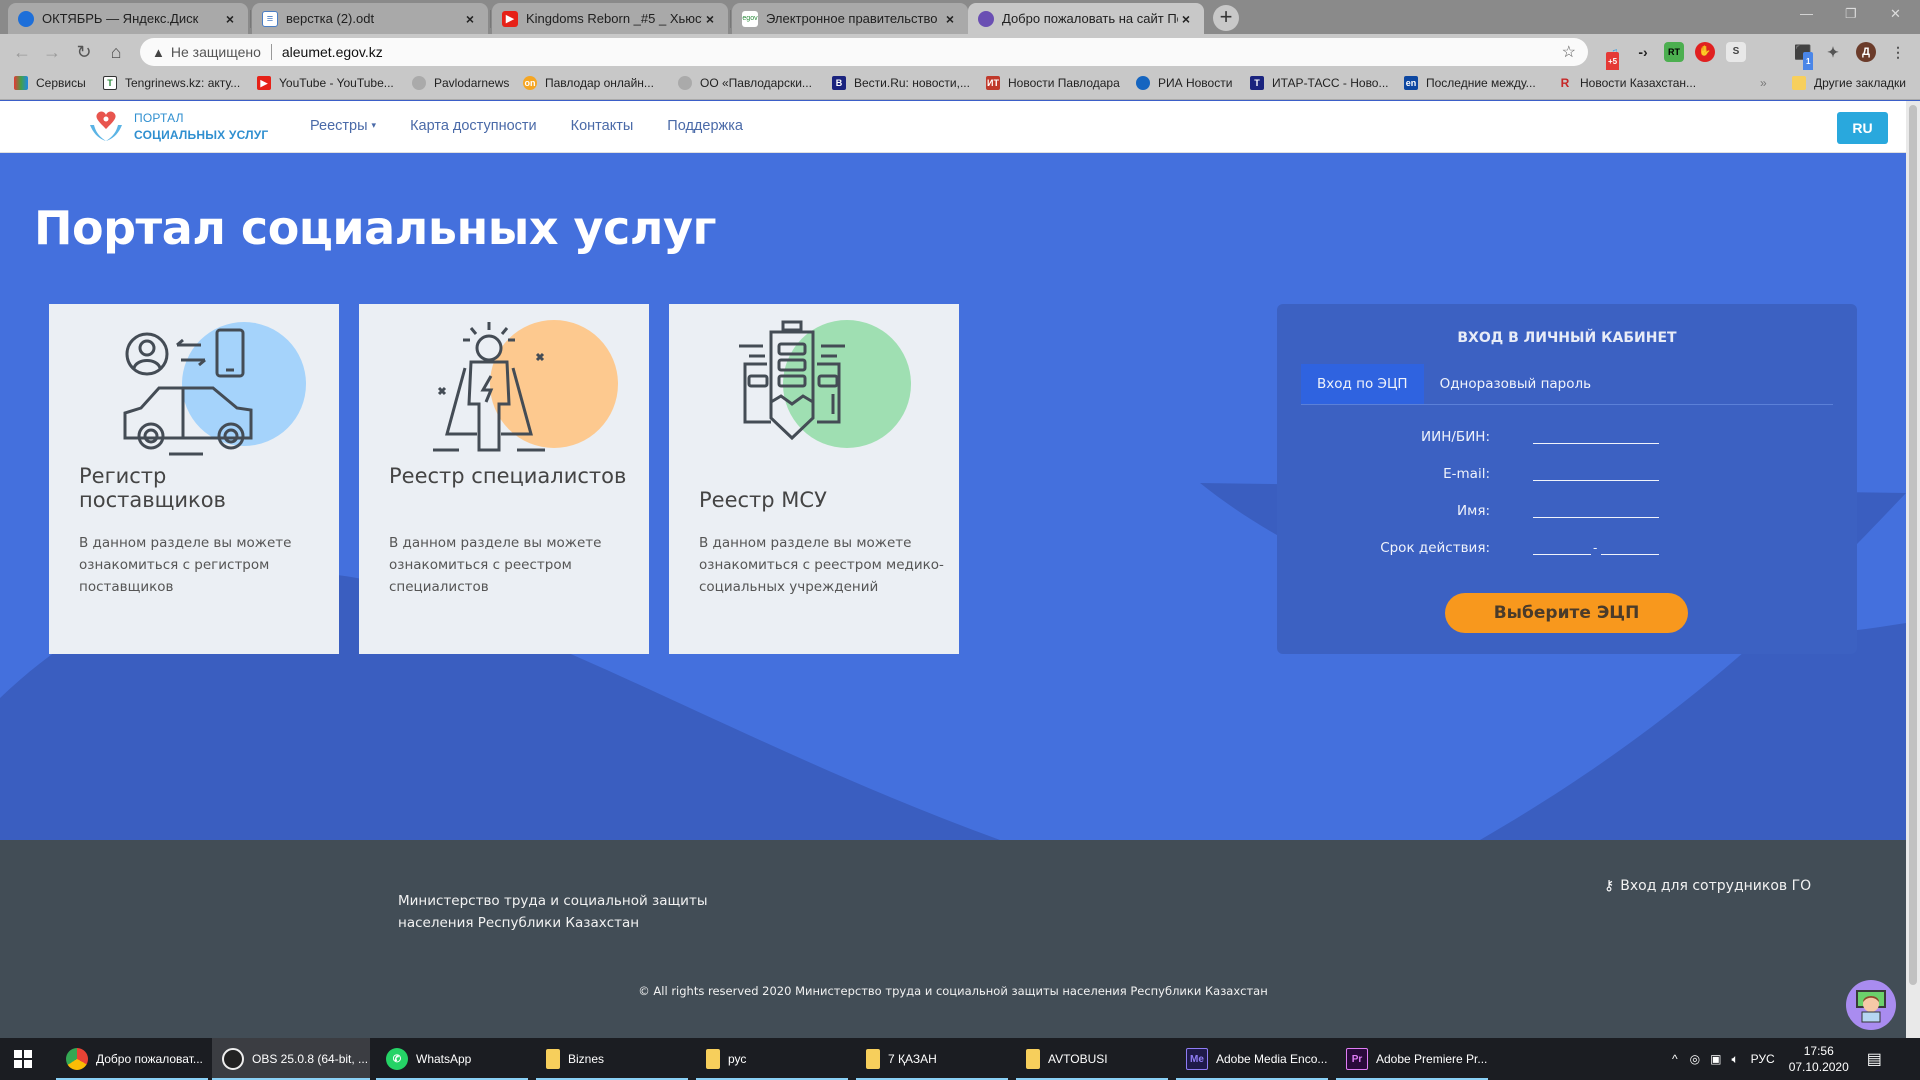 This screenshot has height=1080, width=1920. I want to click on bookmark-item: Pavlodarnews, so click(460, 83).